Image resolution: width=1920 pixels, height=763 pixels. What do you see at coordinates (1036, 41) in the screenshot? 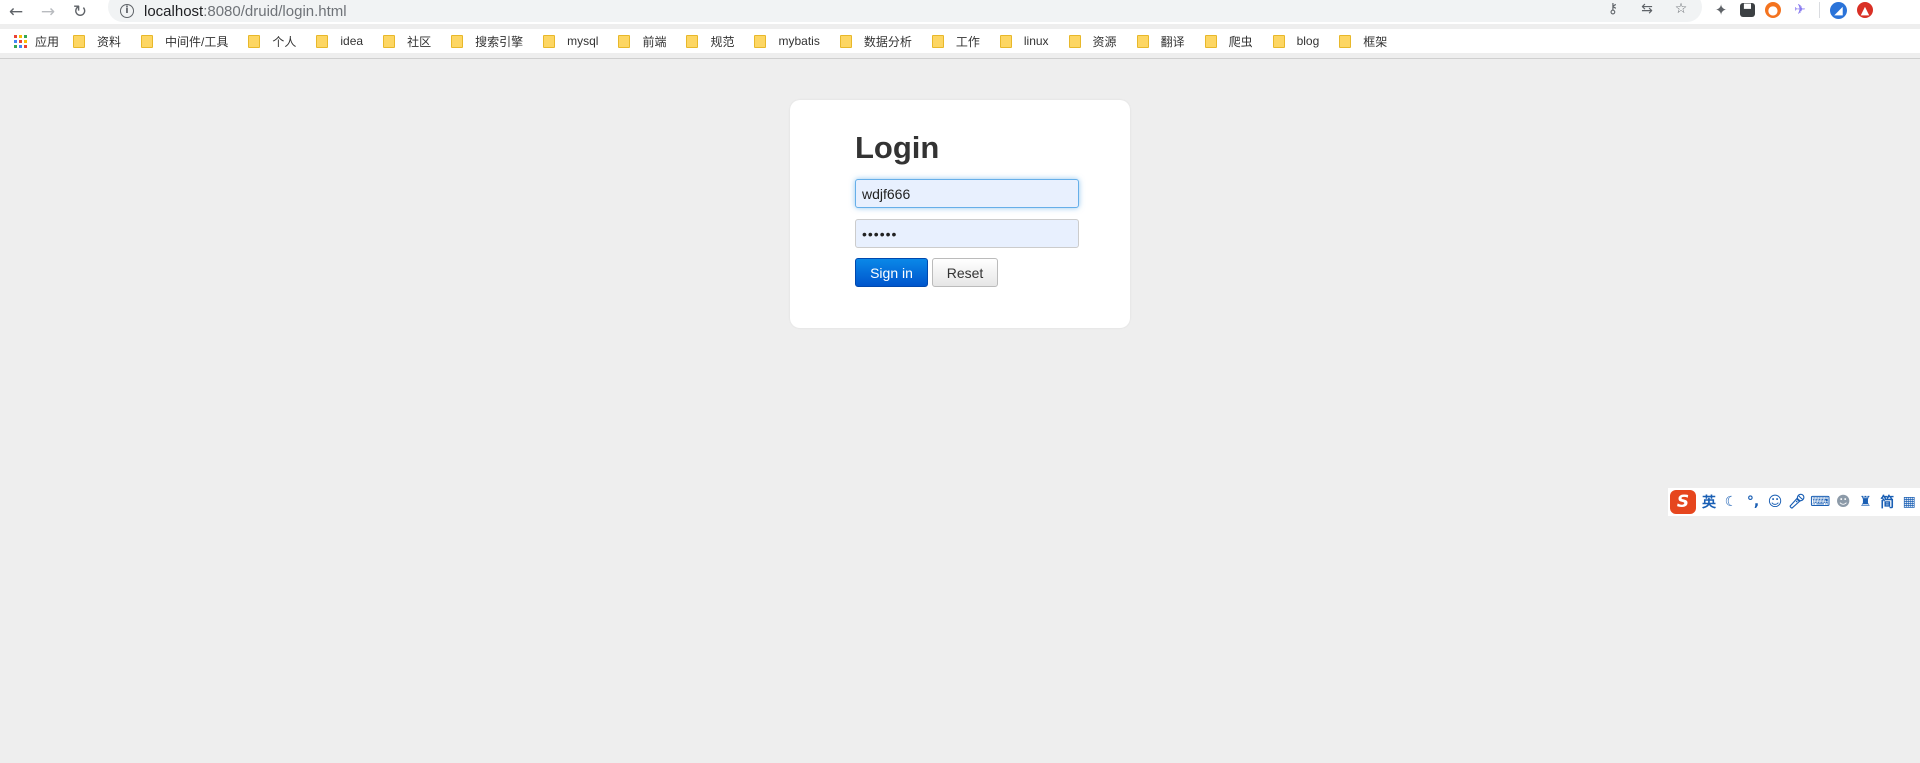
I see `bookmark-label: linux` at bounding box center [1036, 41].